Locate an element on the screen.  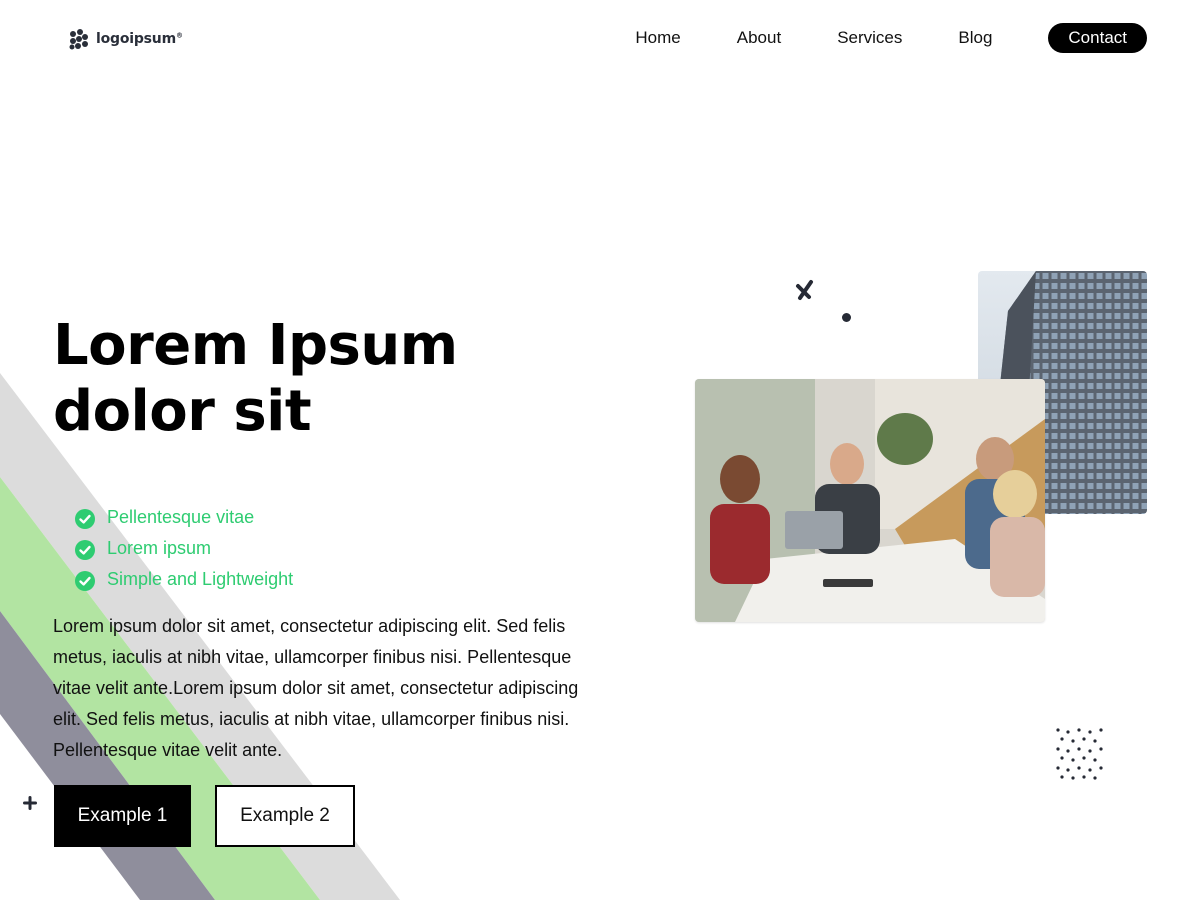
hero-title-line-1: Lorem Ipsum is located at coordinates (255, 345).